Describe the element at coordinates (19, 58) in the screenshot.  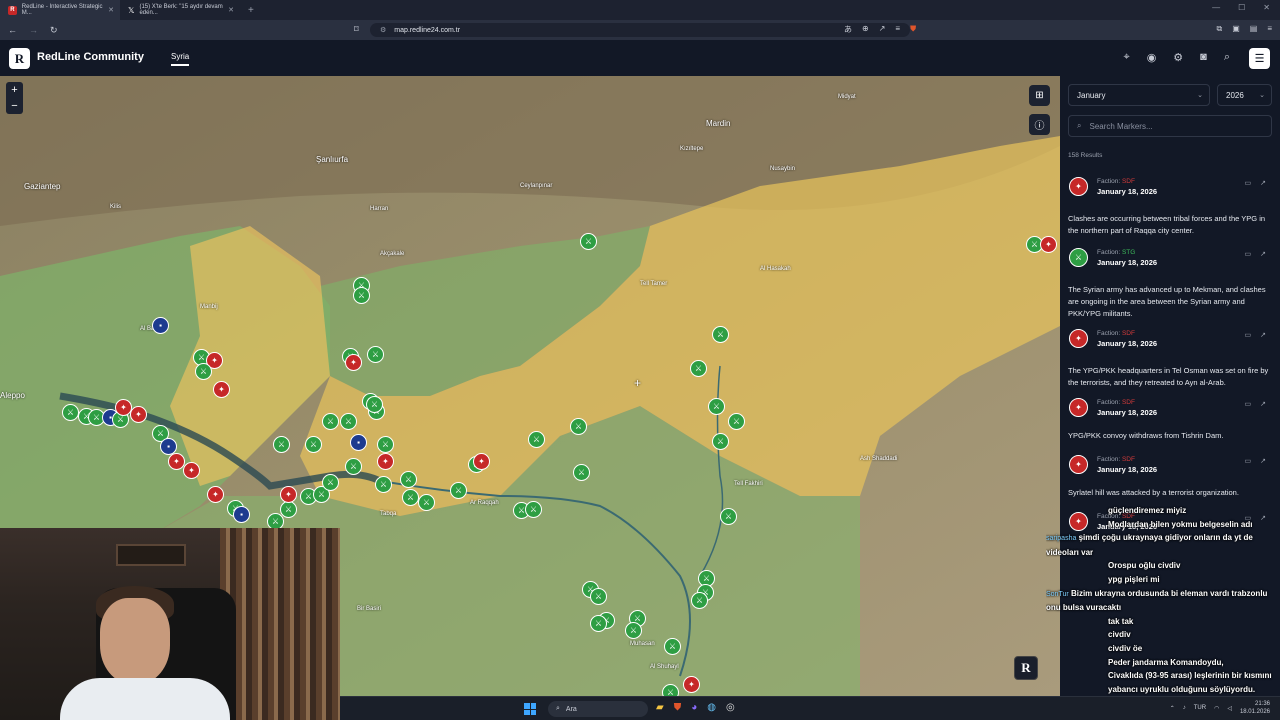
I see `redline-logo: R` at that location.